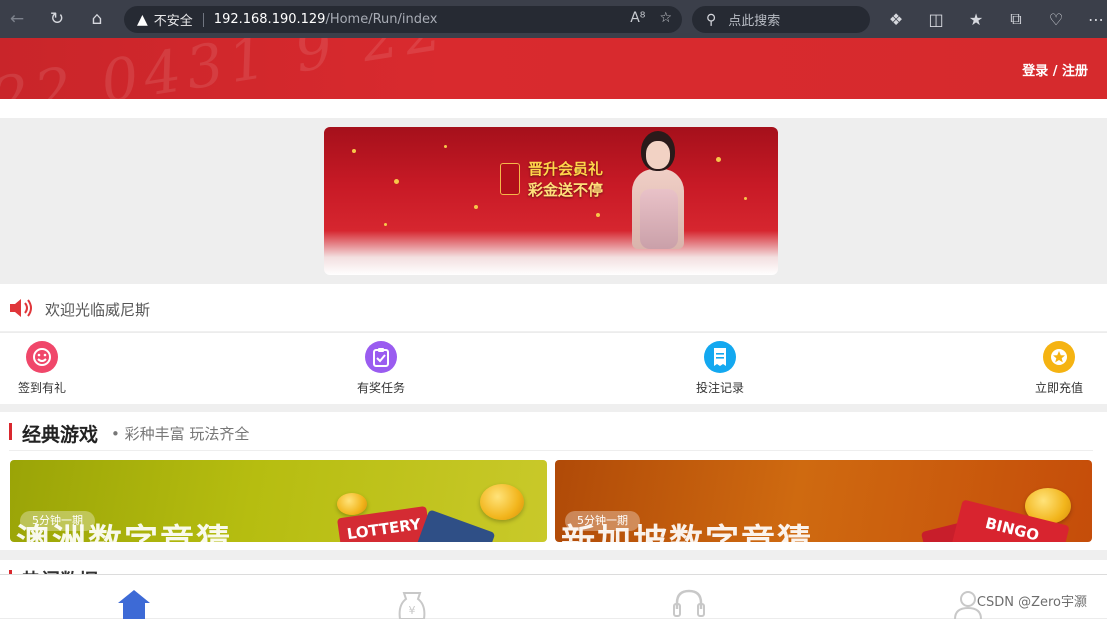 This screenshot has width=1107, height=619. I want to click on banner-slogan: 晋升会员礼 彩金送不停, so click(565, 180).